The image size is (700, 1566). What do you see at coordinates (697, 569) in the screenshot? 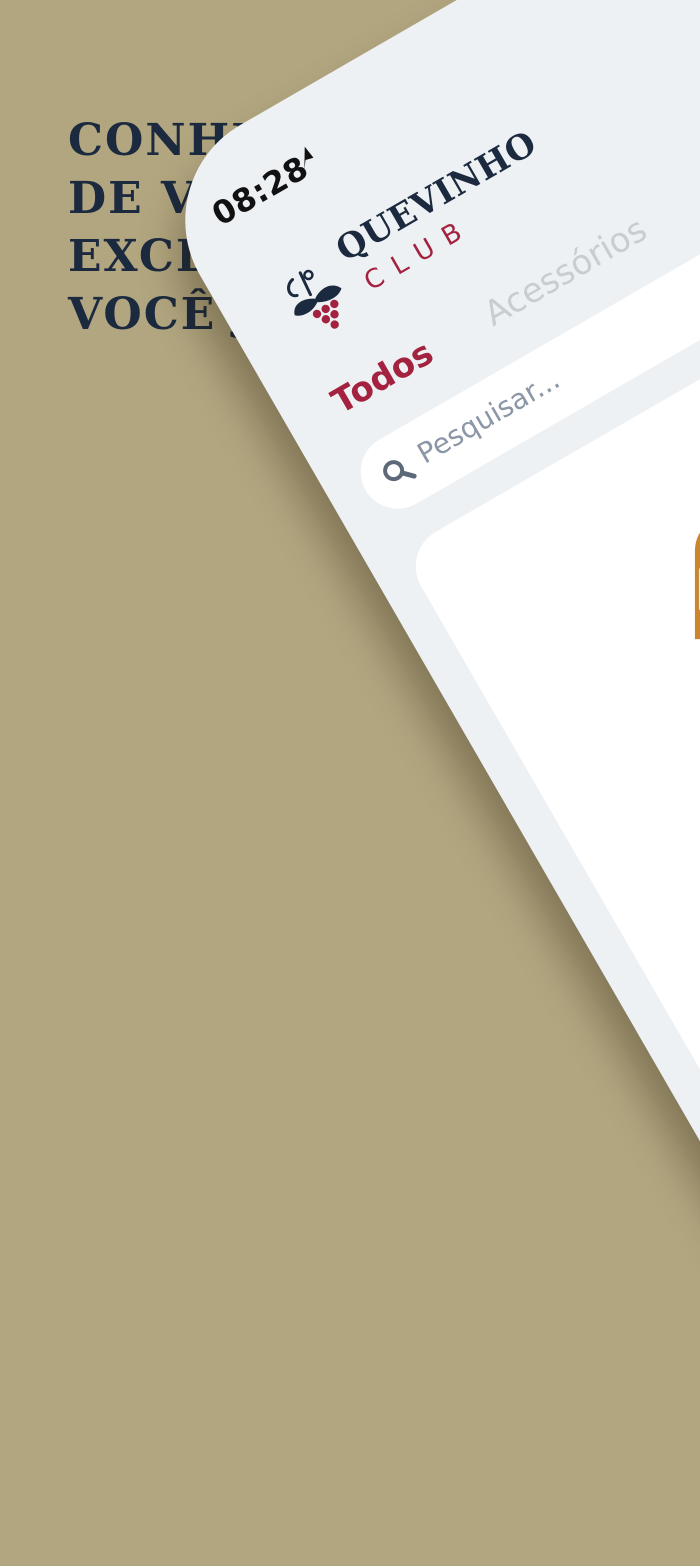
I see `wine-bottle-icon` at bounding box center [697, 569].